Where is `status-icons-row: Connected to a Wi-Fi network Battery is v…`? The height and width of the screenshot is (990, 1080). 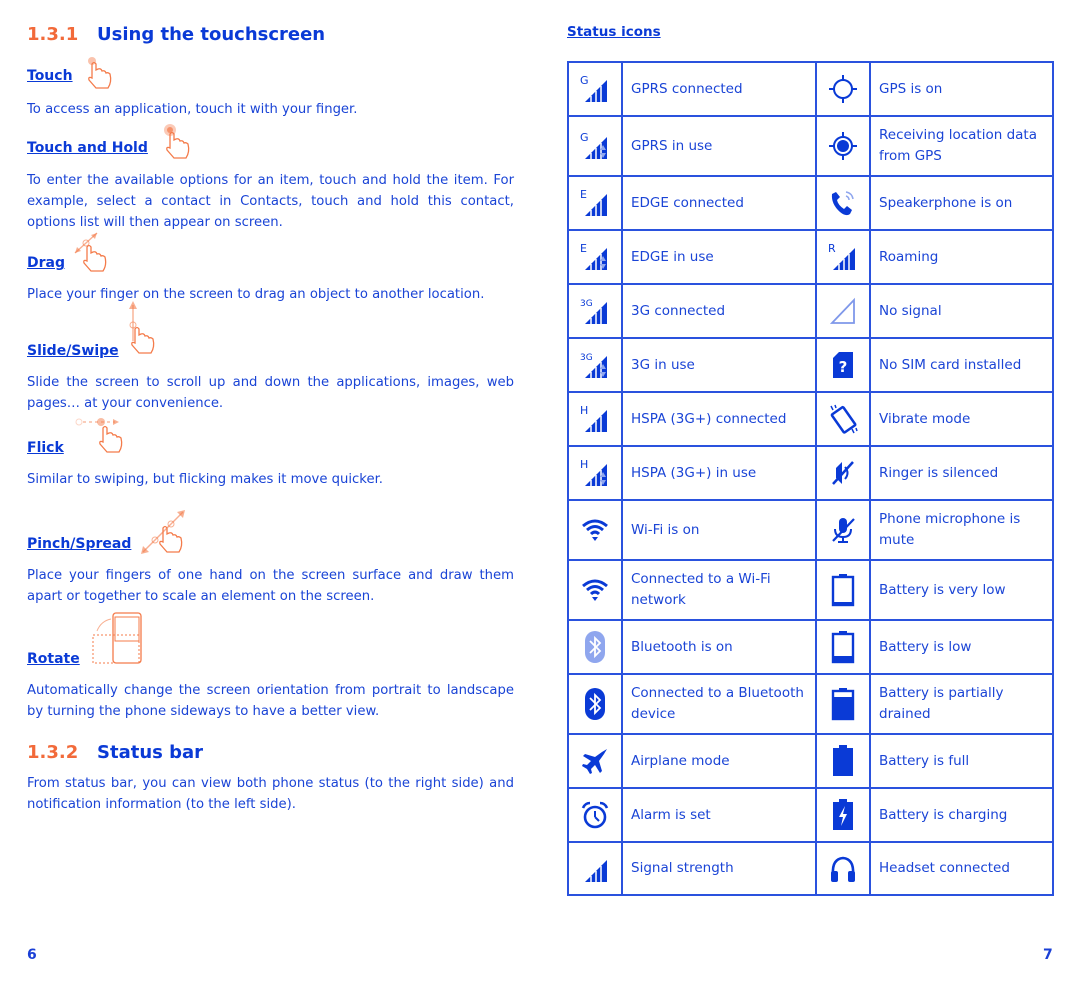
status-icons-row: Connected to a Wi-Fi network Battery is v… is located at coordinates (810, 590).